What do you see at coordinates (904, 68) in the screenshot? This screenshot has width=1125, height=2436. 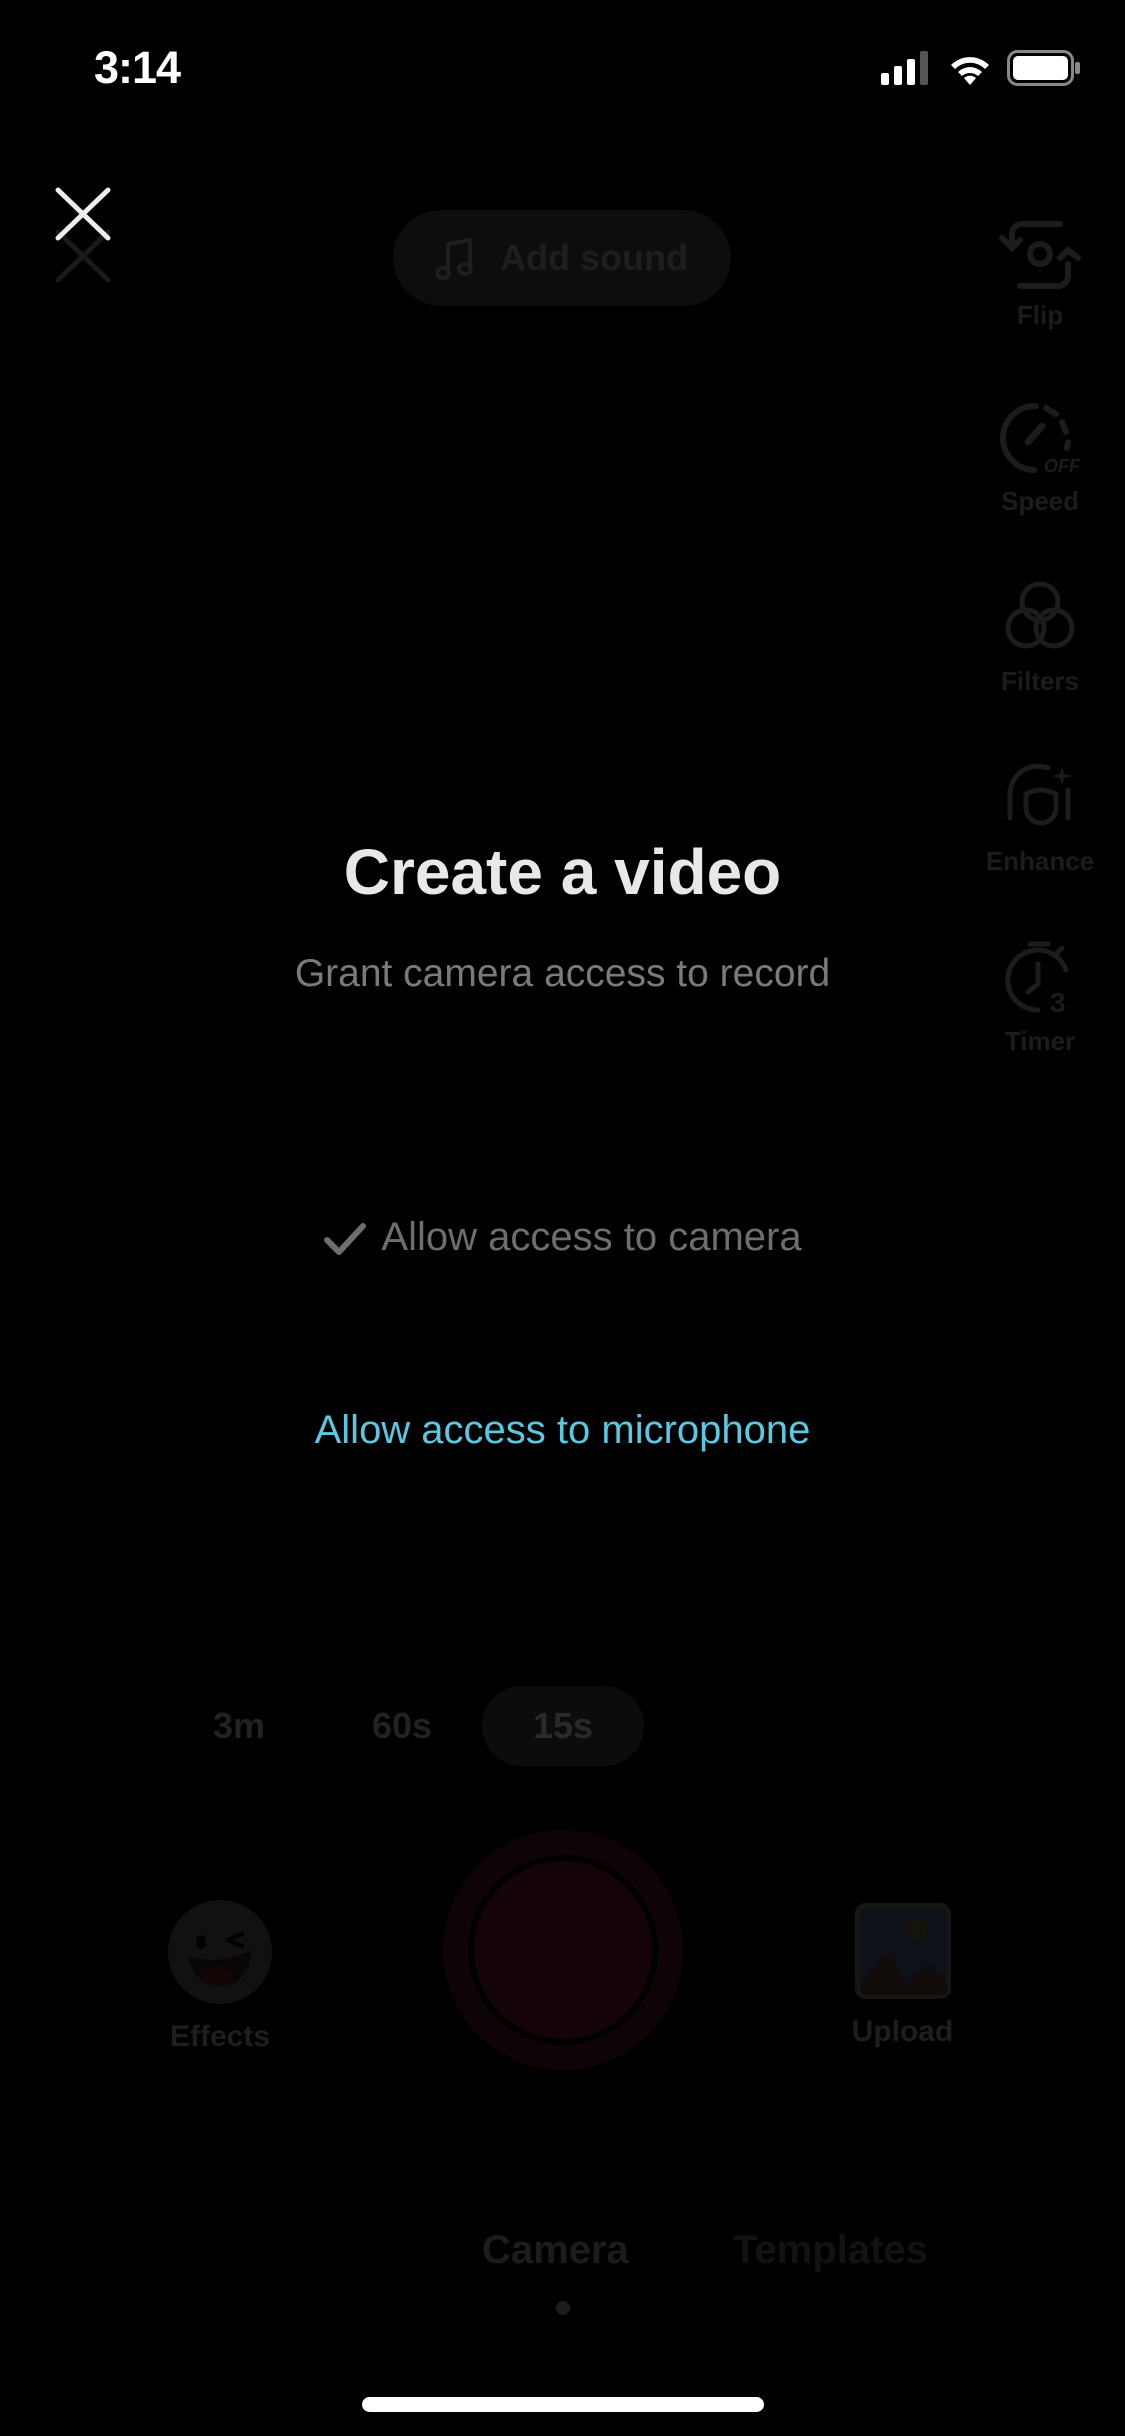 I see `cellular-signal-icon` at bounding box center [904, 68].